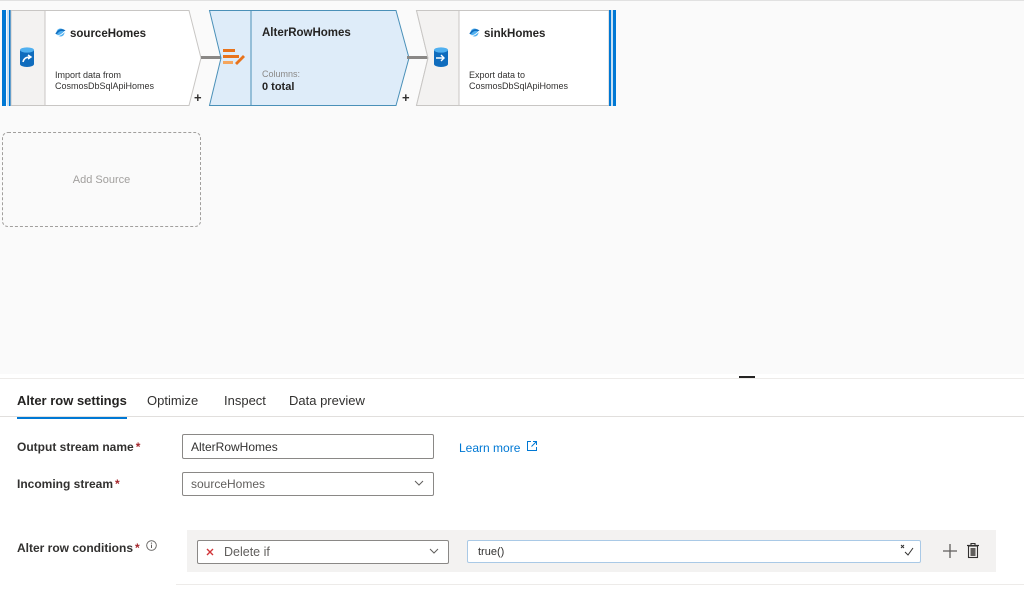 This screenshot has width=1024, height=602. I want to click on node-alterrow: AlterRowHomes Columns: 0 total, so click(309, 58).